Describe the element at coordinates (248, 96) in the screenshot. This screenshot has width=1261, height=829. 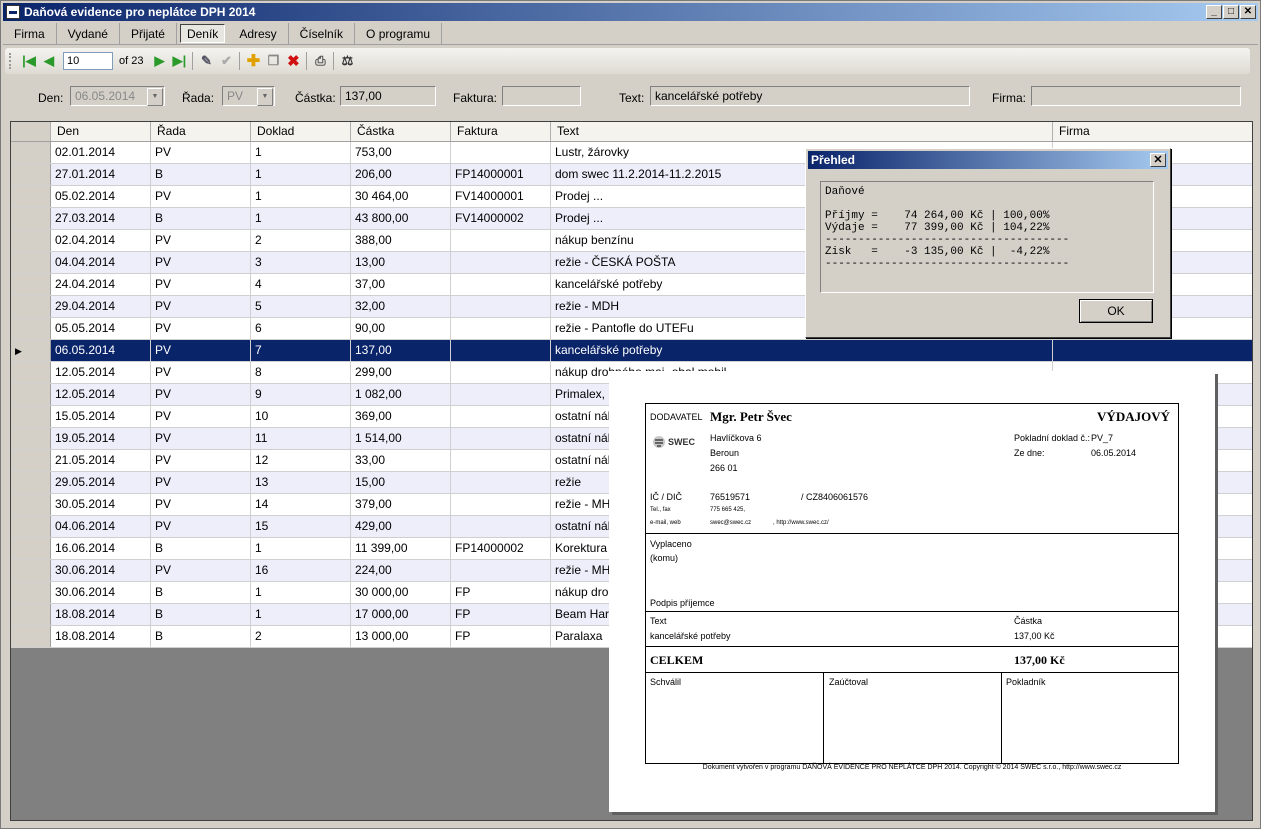
I see `rada-field: PV` at that location.